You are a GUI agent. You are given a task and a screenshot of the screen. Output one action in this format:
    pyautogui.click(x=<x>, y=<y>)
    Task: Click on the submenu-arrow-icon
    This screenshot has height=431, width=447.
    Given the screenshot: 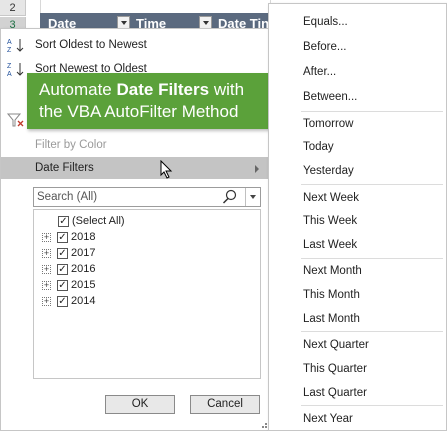 What is the action you would take?
    pyautogui.click(x=257, y=169)
    